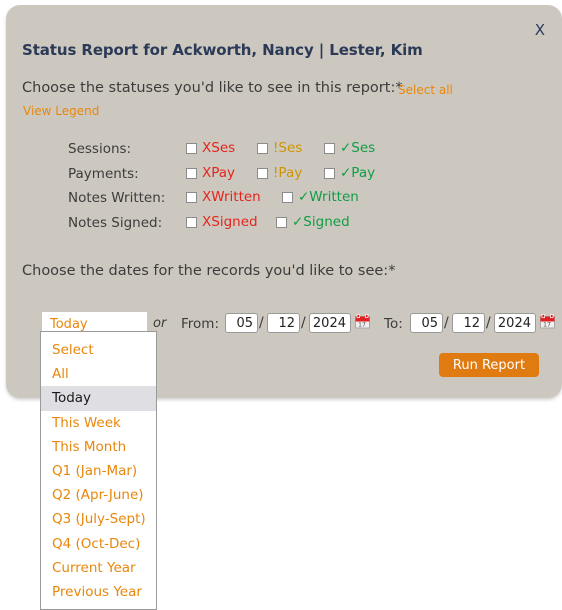  Describe the element at coordinates (358, 172) in the screenshot. I see `status-checkbox-label: ✓Pay` at that location.